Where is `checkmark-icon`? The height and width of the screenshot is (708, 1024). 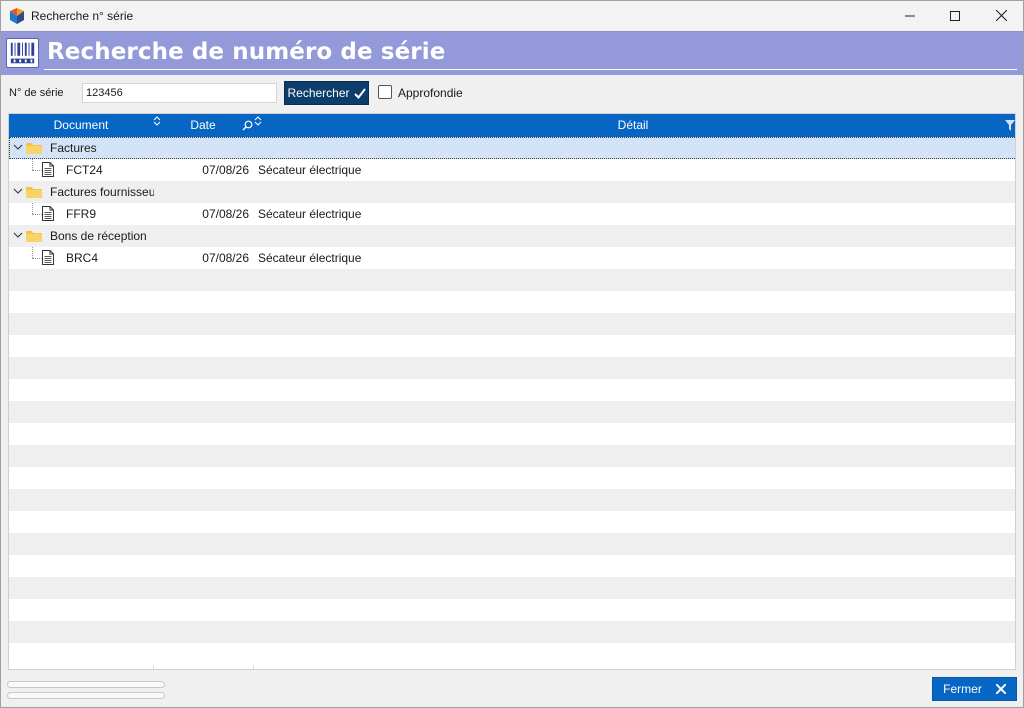 checkmark-icon is located at coordinates (359, 93).